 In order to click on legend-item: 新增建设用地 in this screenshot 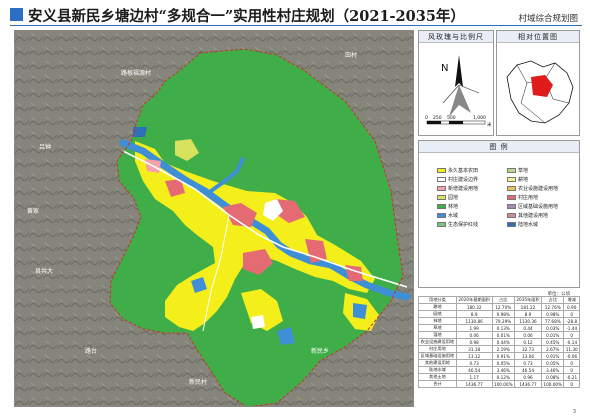, I will do `click(457, 188)`.